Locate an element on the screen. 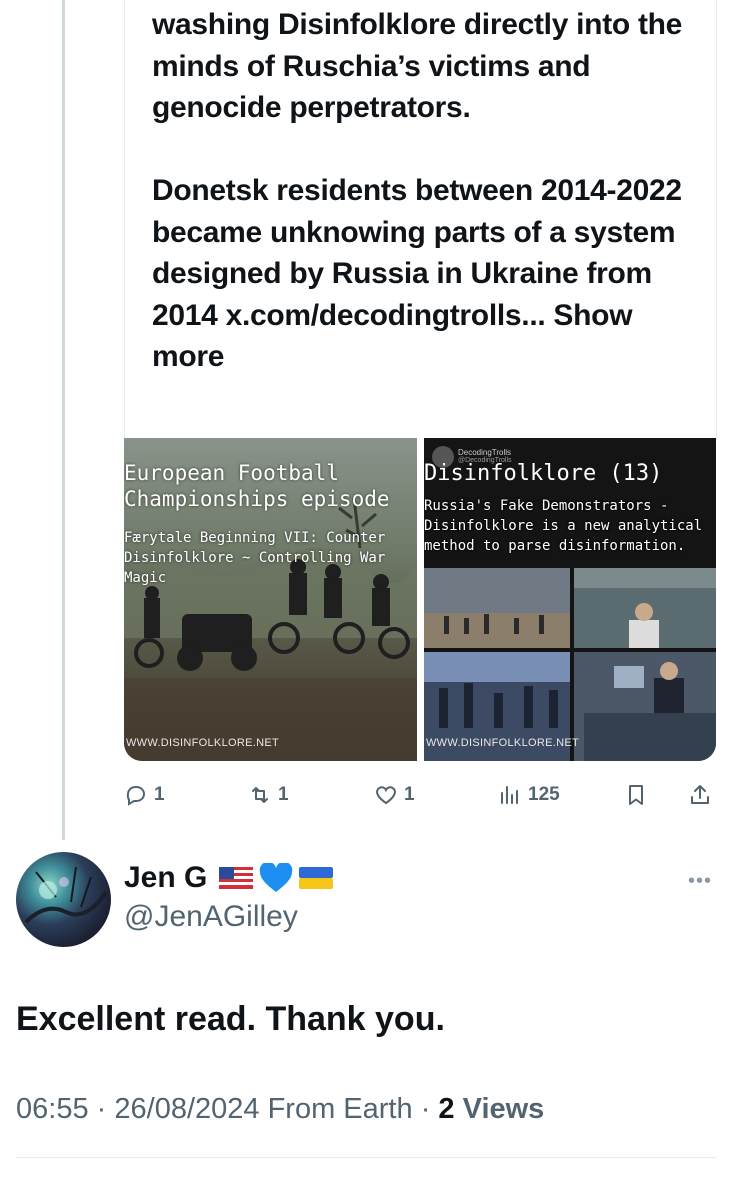 This screenshot has height=1200, width=732. reply-button: 1 is located at coordinates (144, 795).